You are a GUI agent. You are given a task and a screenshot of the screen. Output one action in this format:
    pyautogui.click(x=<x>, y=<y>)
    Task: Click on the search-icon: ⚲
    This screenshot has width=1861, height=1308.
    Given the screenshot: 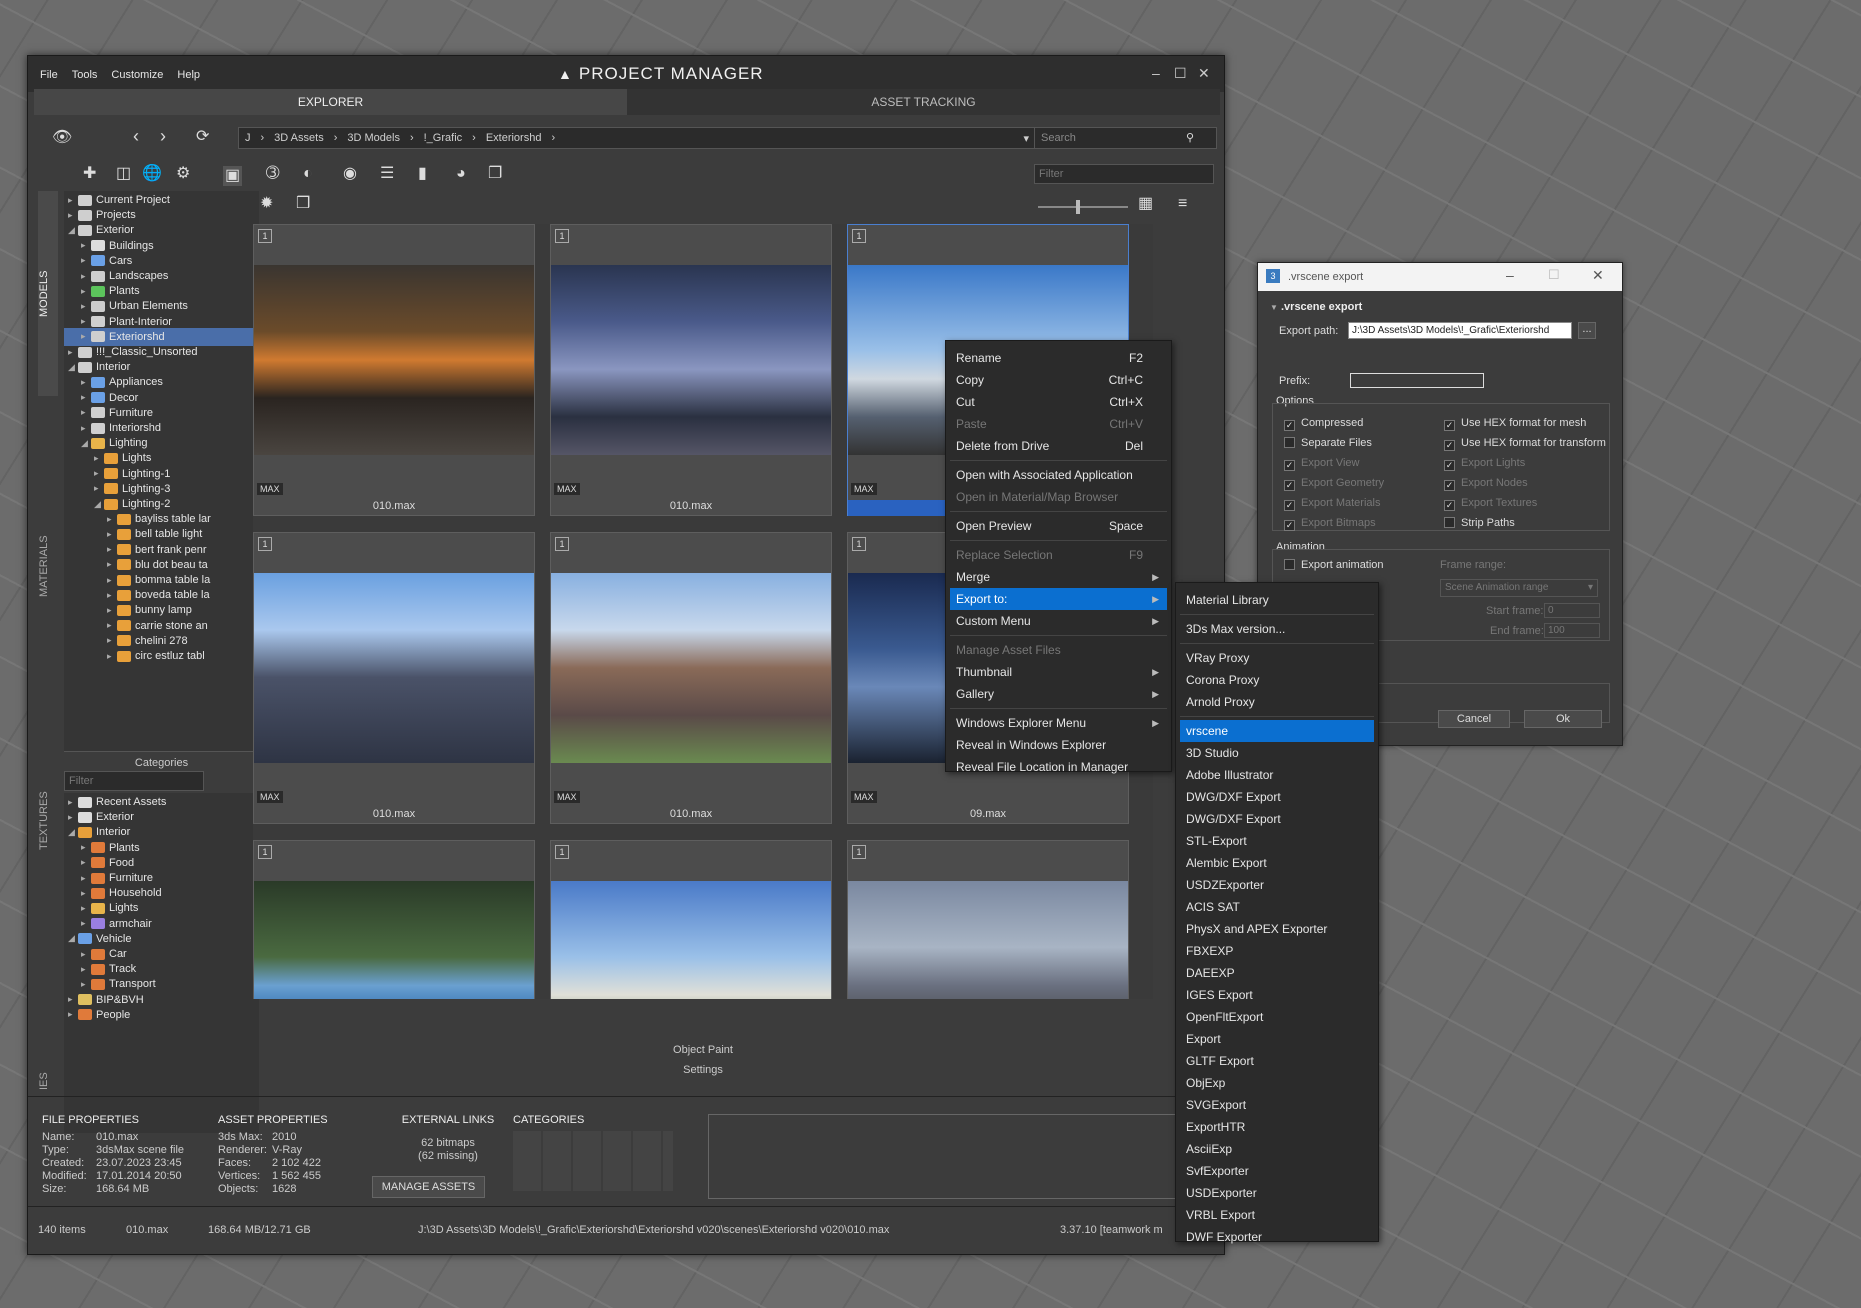 What is the action you would take?
    pyautogui.click(x=1190, y=138)
    